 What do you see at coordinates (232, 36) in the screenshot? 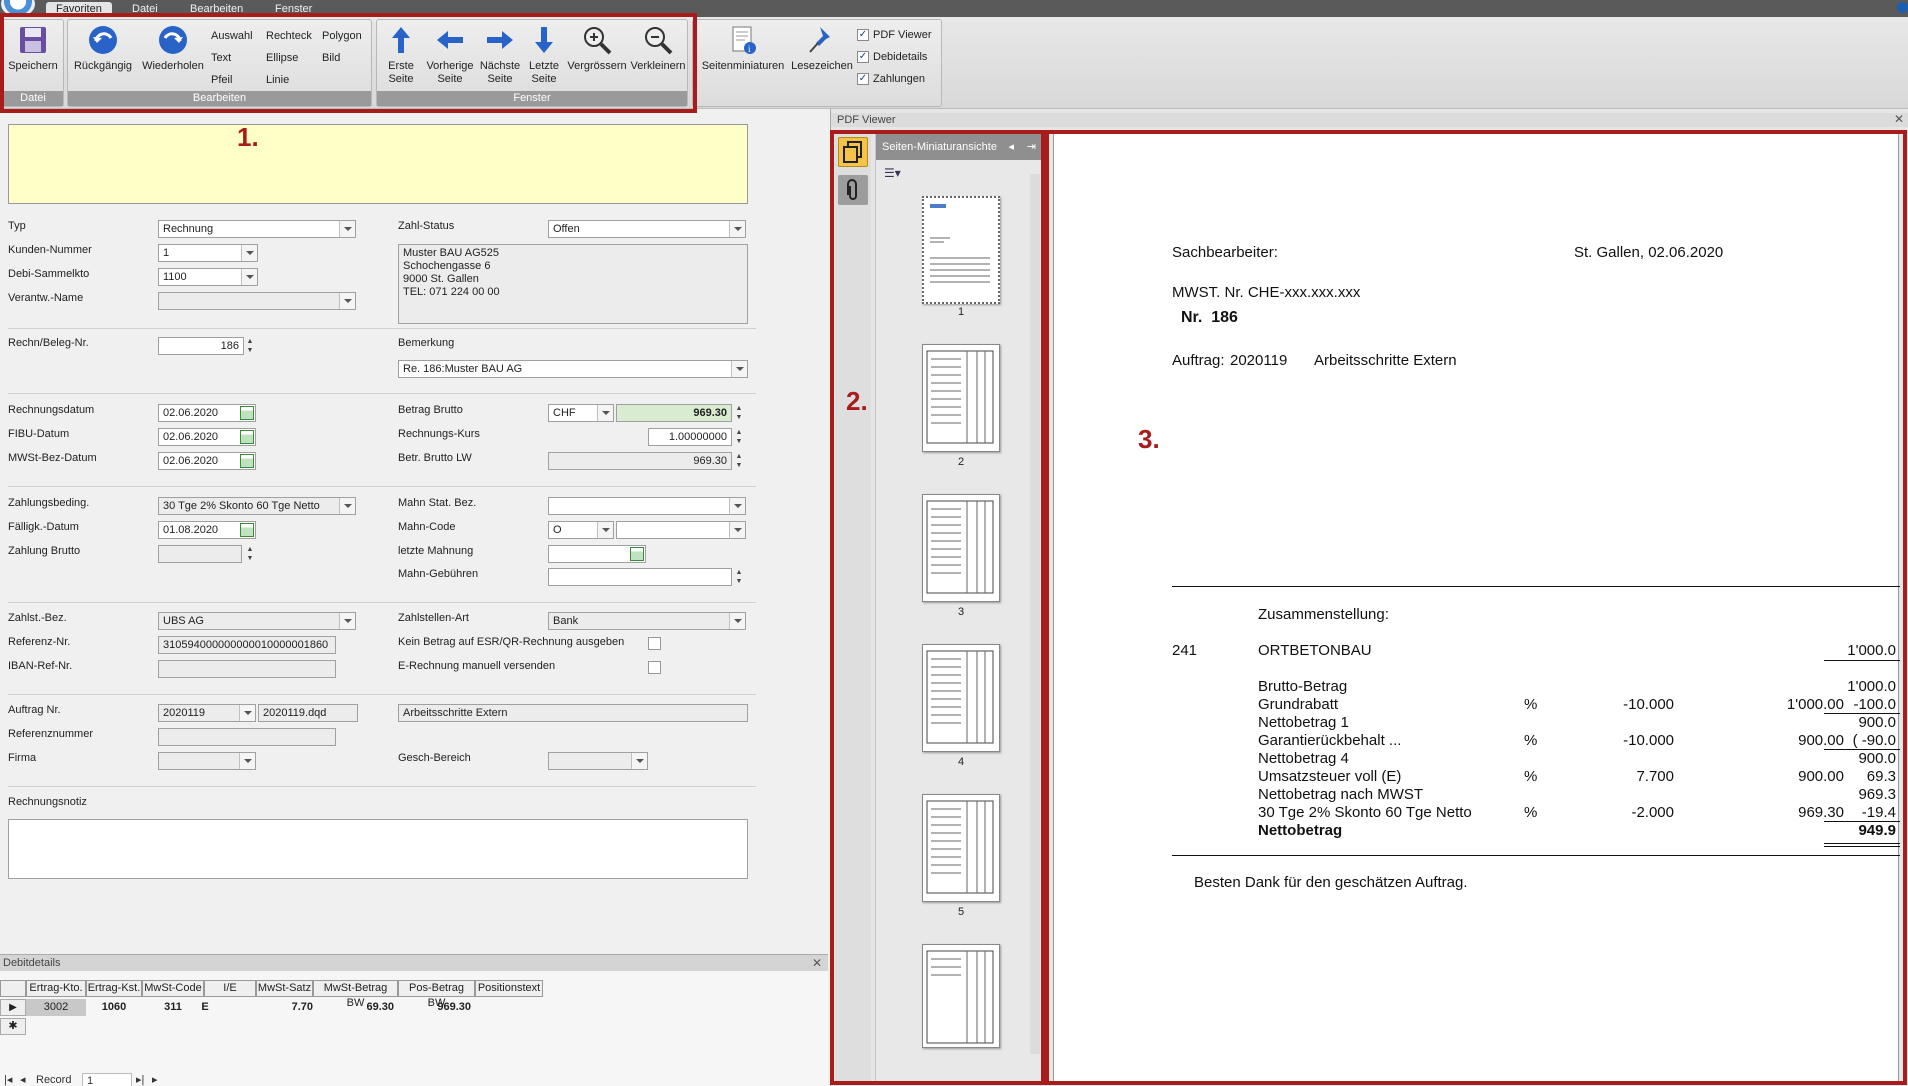
I see `tool-auswahl: Auswahl` at bounding box center [232, 36].